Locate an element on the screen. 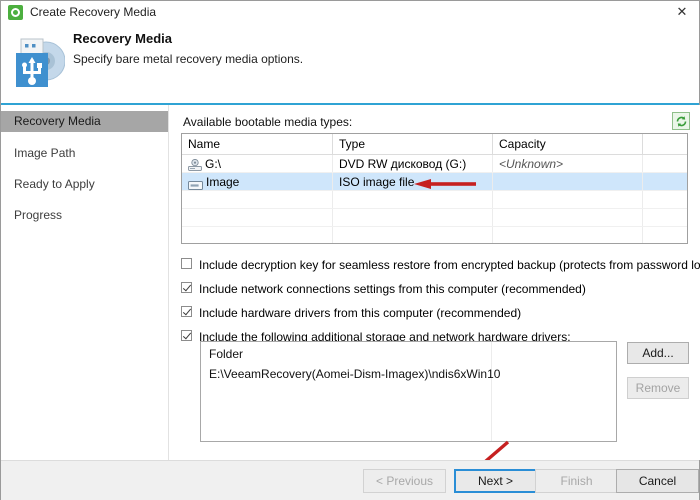 The height and width of the screenshot is (500, 700). iso-file-icon is located at coordinates (195, 183).